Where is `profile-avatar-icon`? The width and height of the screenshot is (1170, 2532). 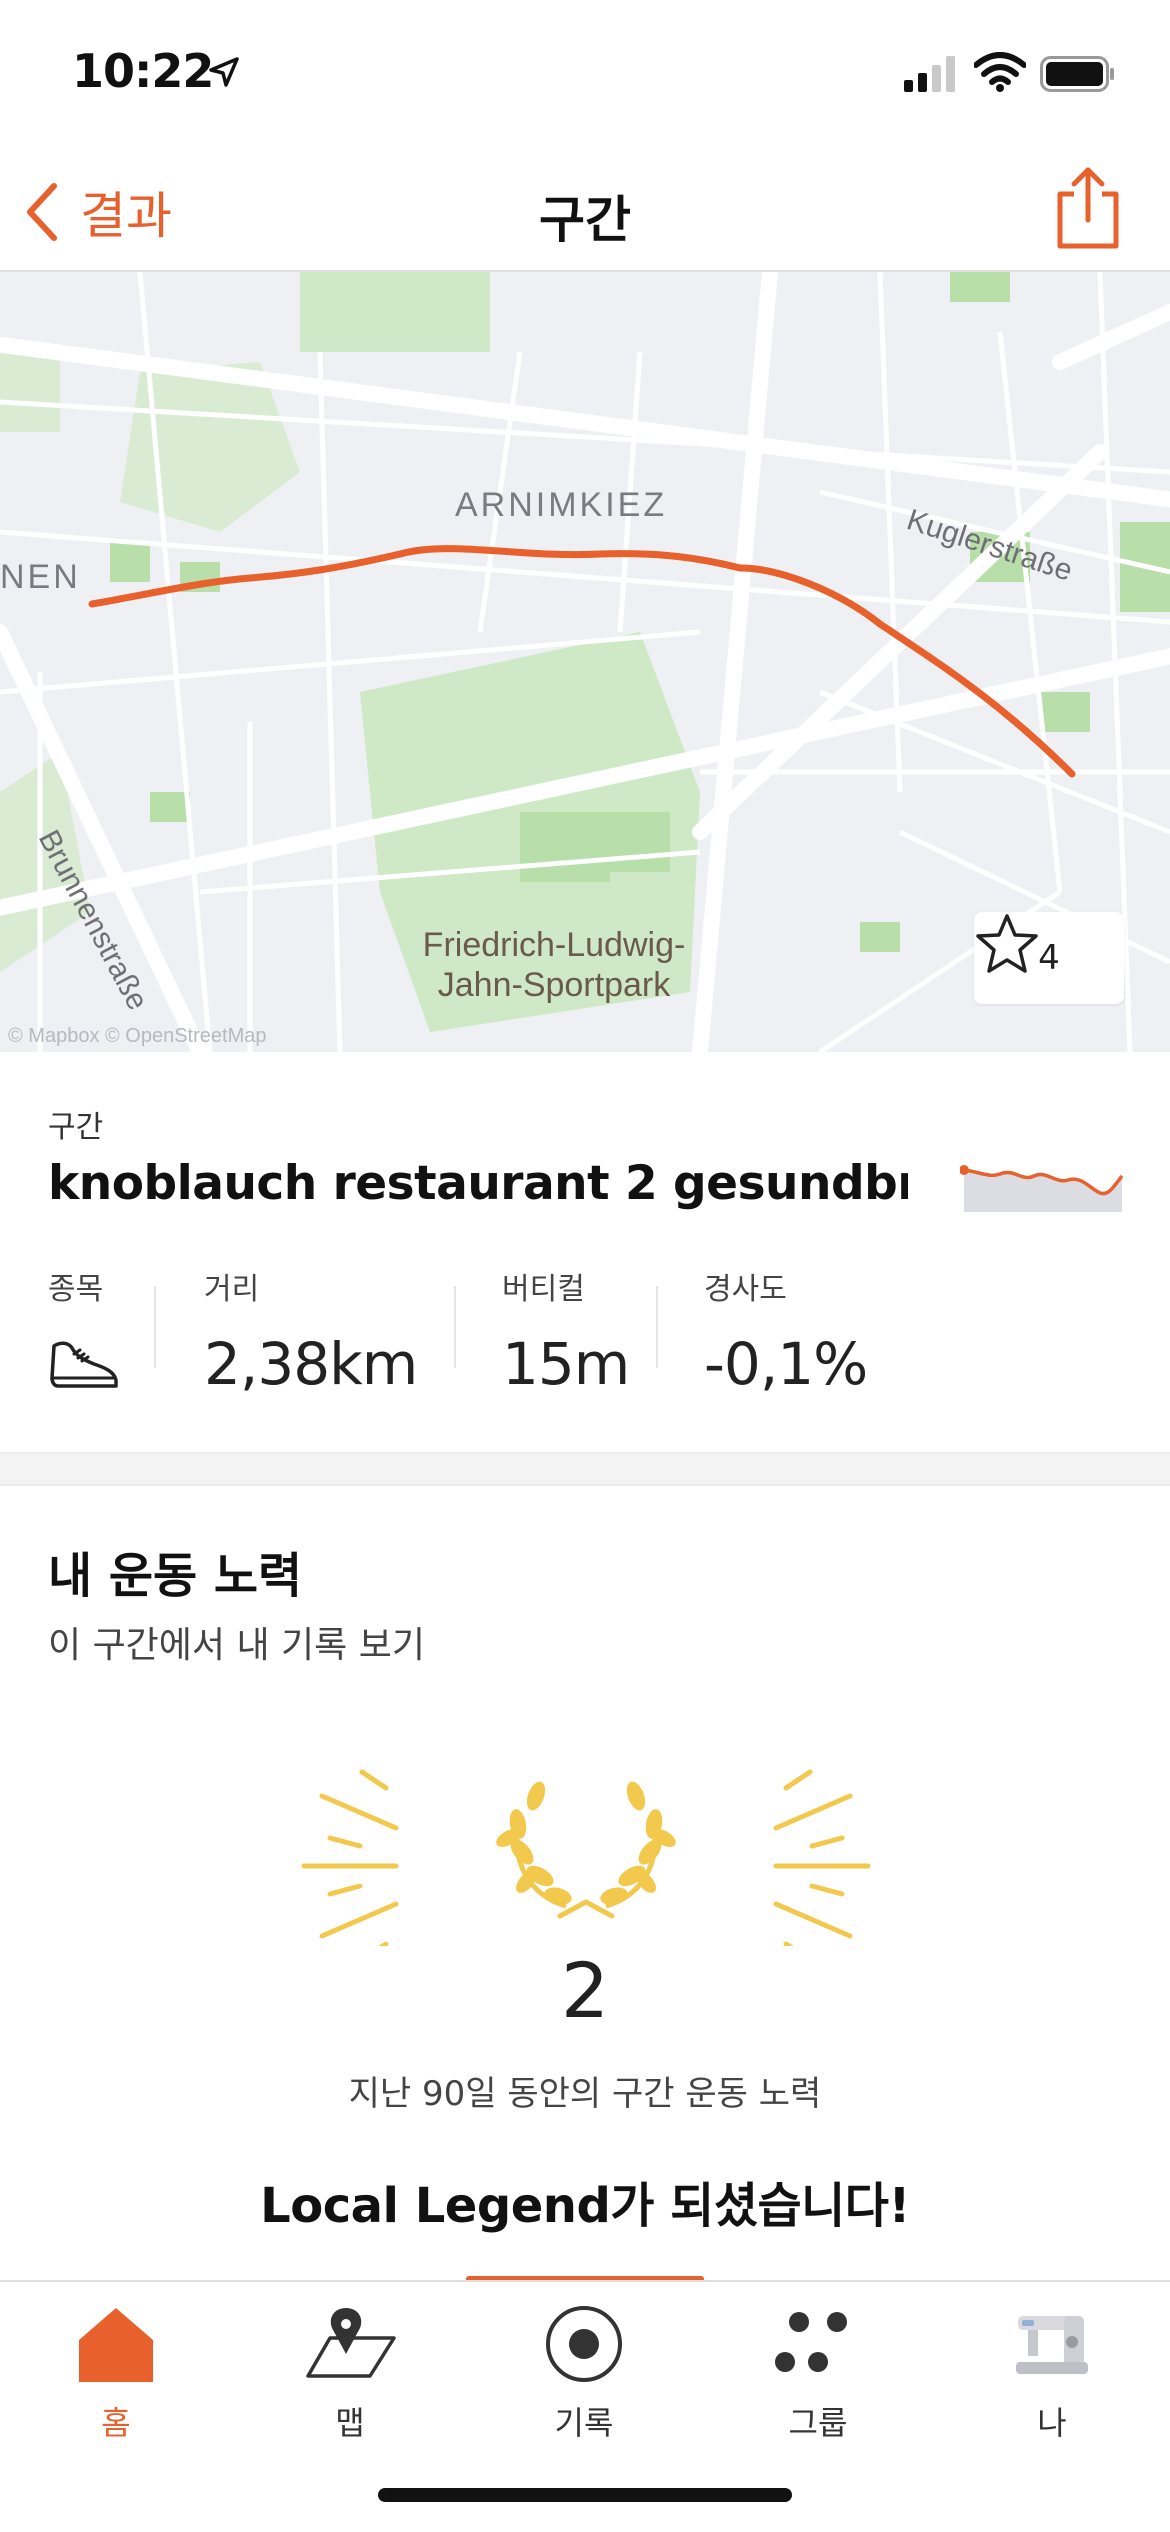
profile-avatar-icon is located at coordinates (1052, 2345).